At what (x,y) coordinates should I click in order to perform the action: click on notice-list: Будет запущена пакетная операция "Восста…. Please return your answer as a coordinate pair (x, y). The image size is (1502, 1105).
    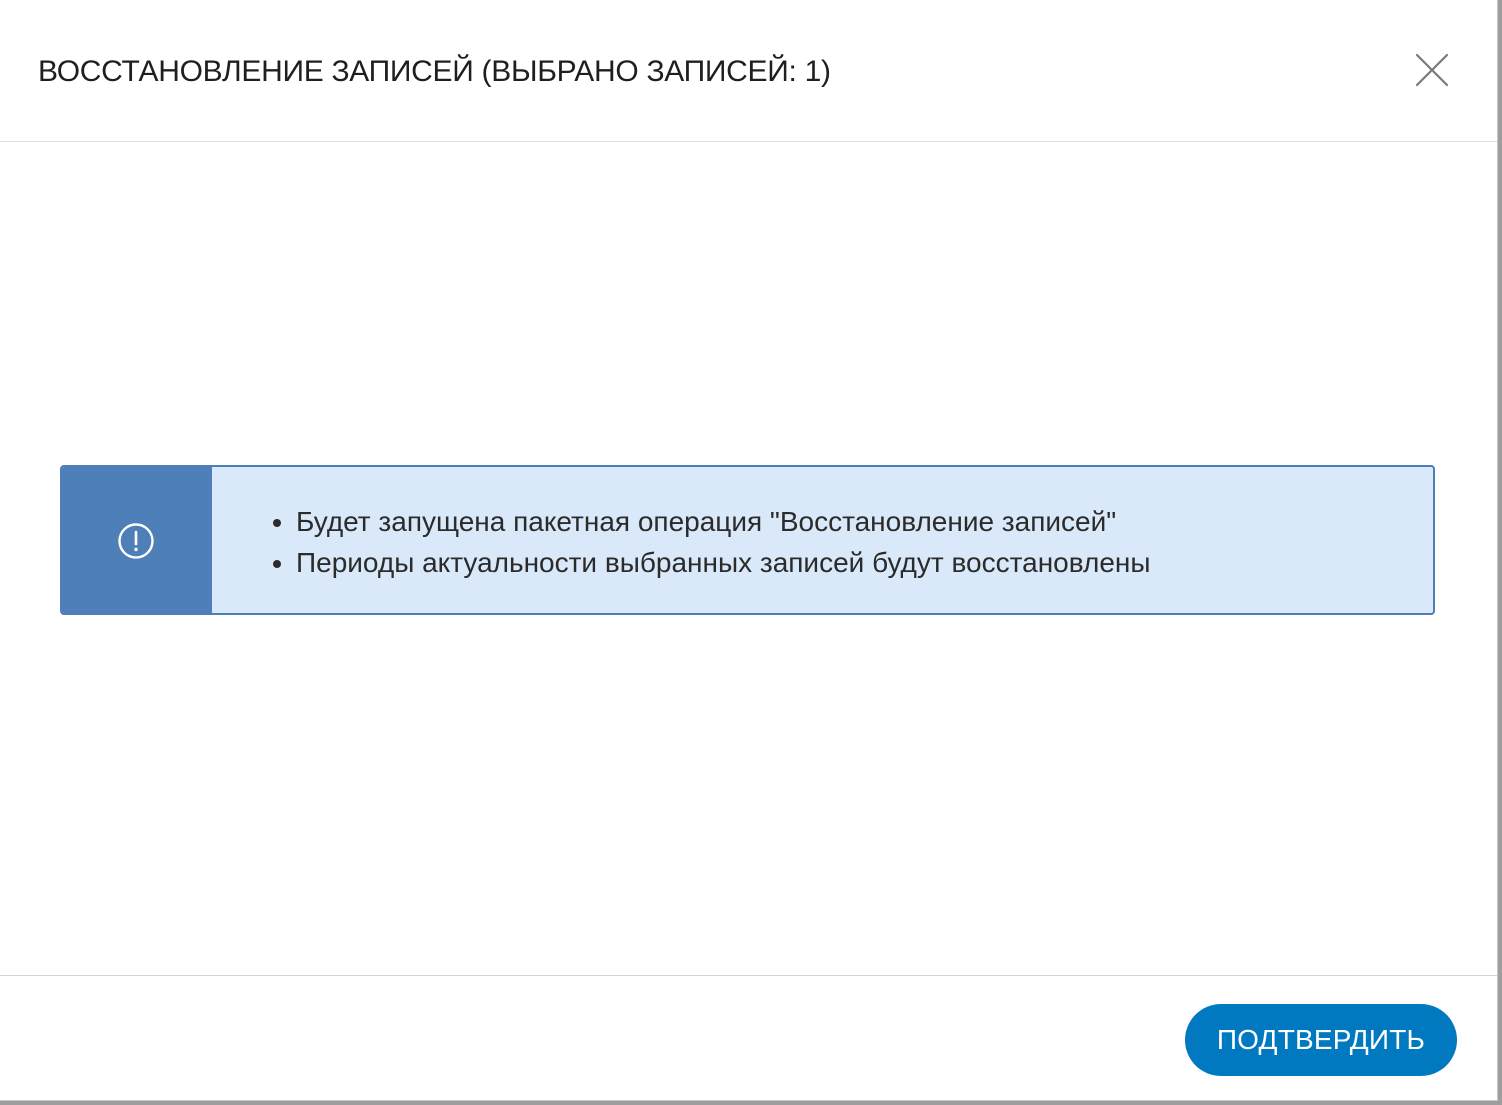
    Looking at the image, I should click on (708, 542).